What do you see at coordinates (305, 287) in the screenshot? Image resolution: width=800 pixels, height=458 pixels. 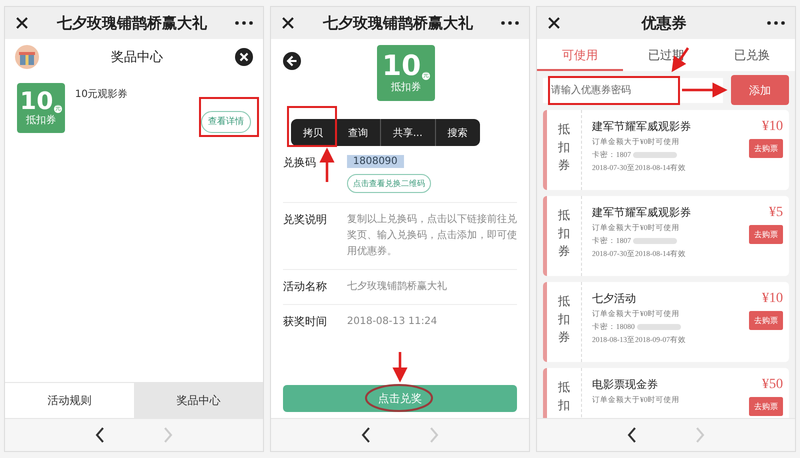 I see `field-label: 活动名称` at bounding box center [305, 287].